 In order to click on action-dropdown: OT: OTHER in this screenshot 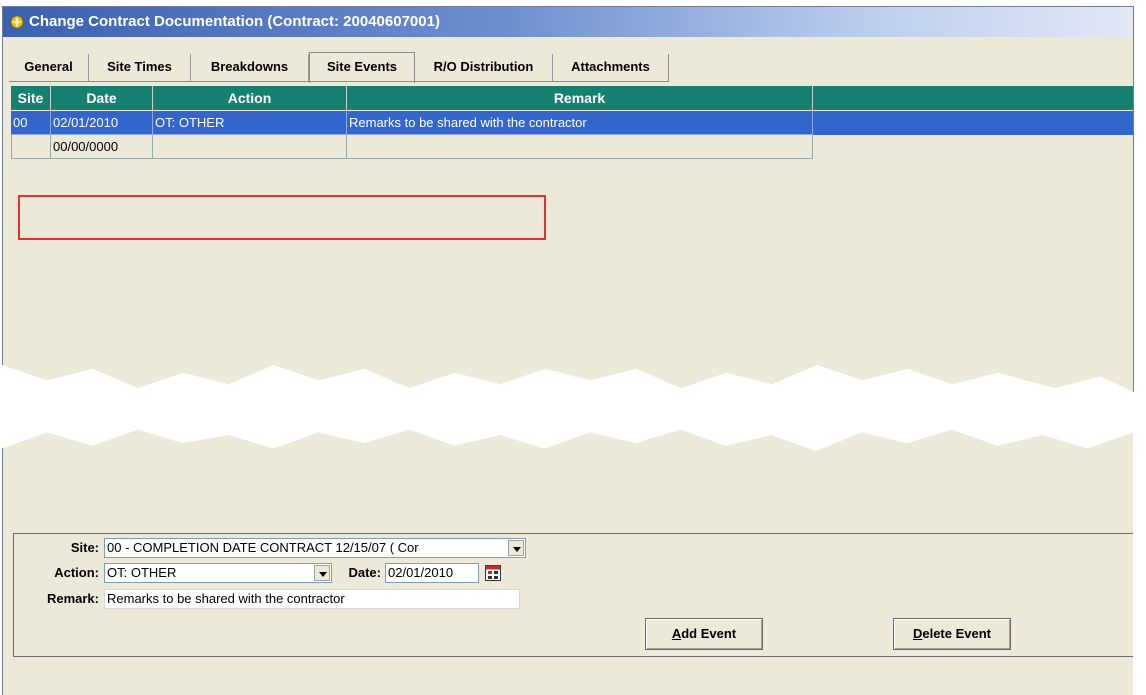, I will do `click(218, 573)`.